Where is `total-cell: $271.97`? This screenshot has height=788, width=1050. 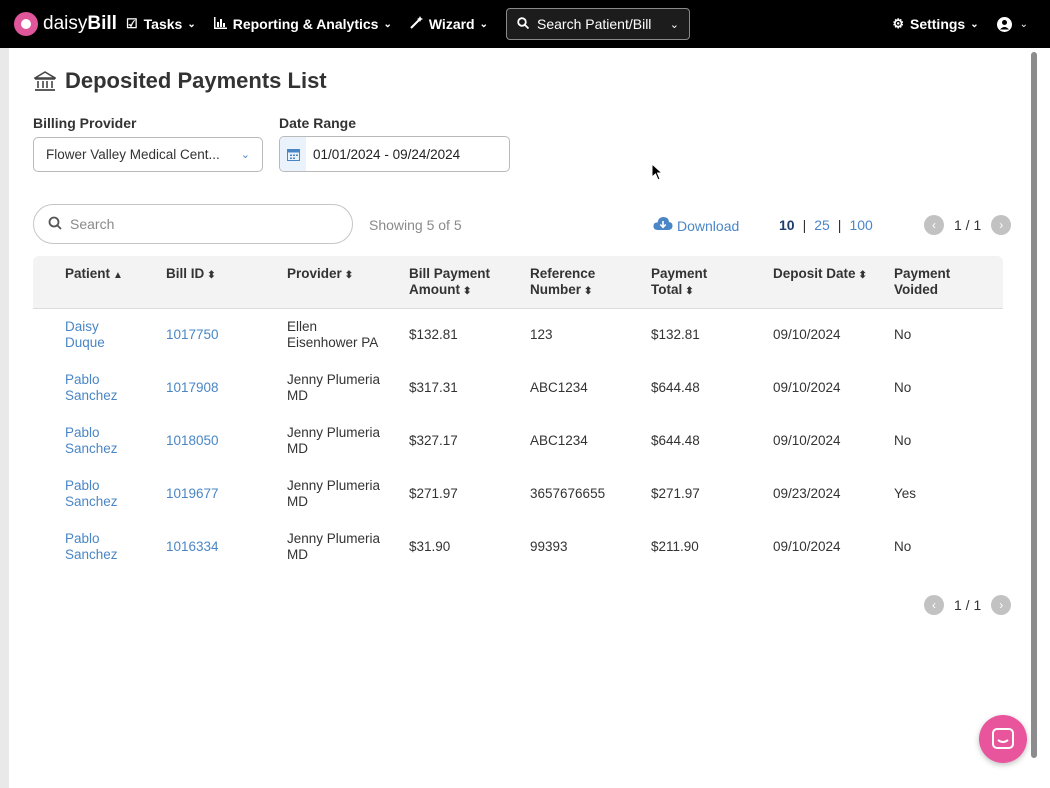 total-cell: $271.97 is located at coordinates (675, 493).